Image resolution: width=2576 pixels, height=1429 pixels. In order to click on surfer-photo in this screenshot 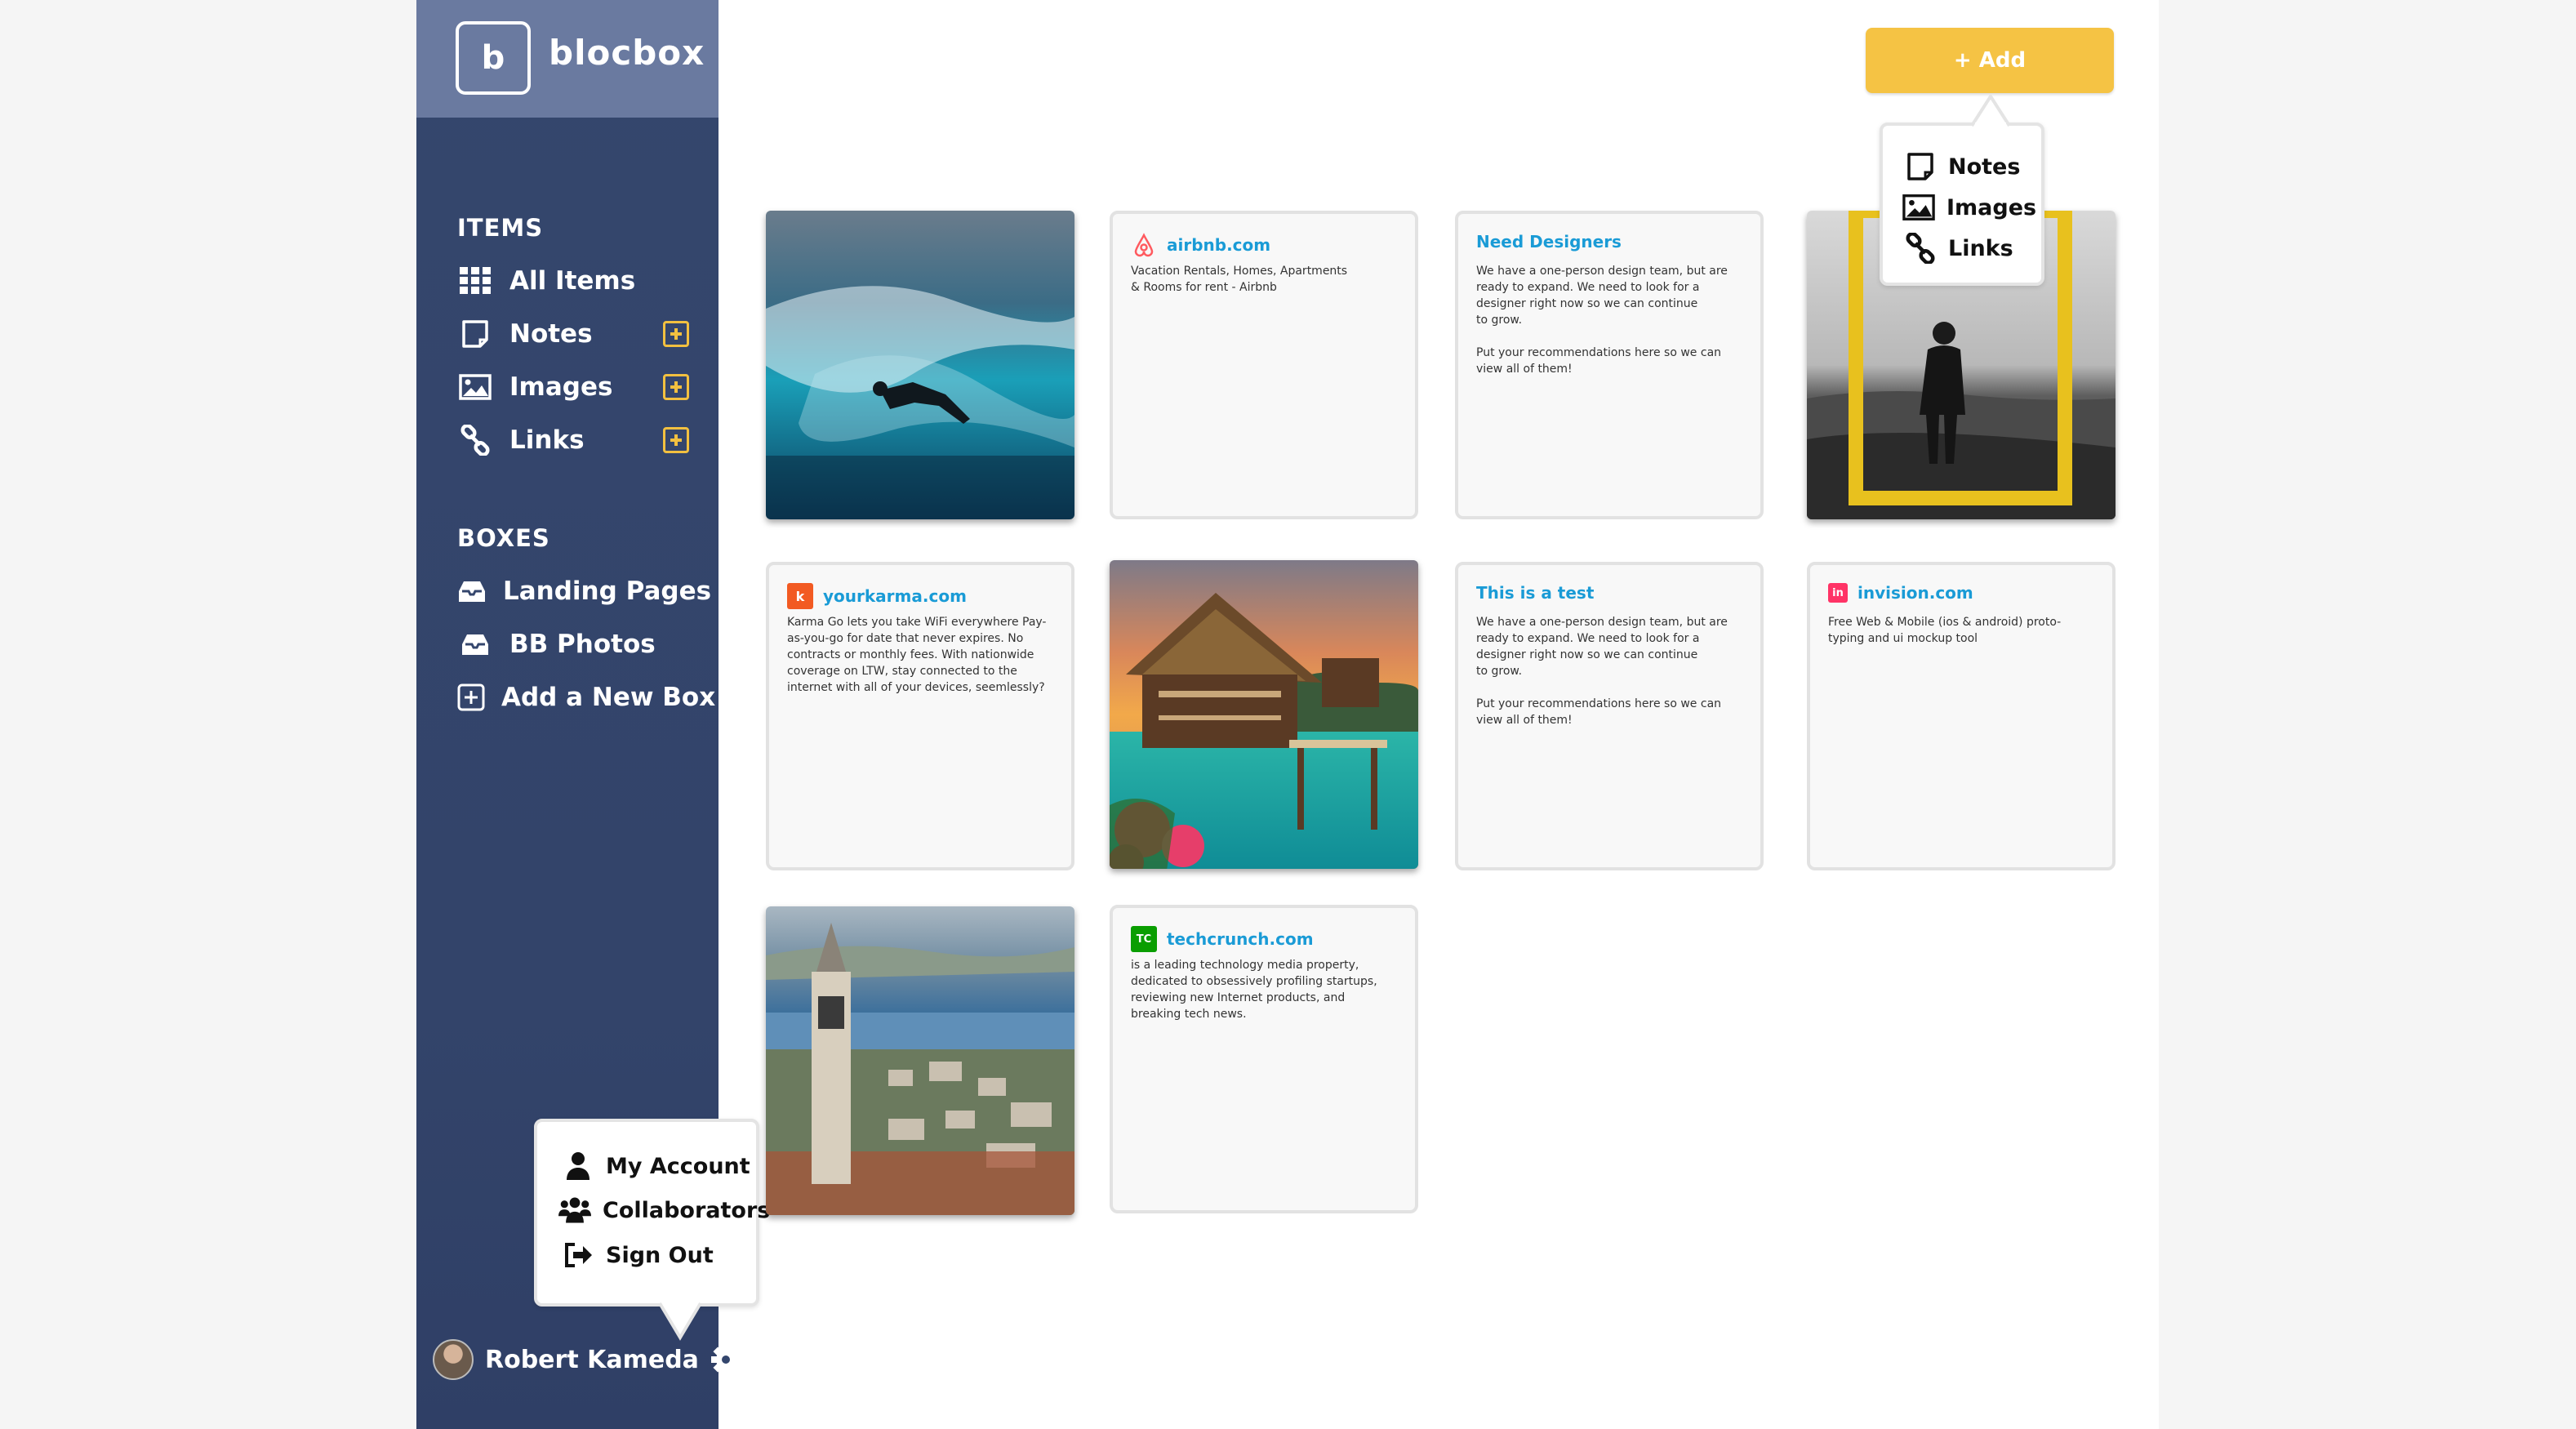, I will do `click(920, 365)`.